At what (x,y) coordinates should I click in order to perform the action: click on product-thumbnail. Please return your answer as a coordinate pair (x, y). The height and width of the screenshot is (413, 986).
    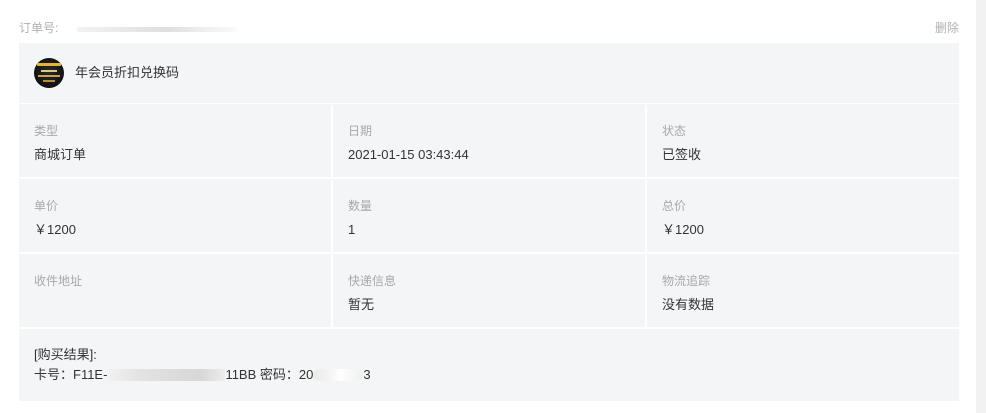
    Looking at the image, I should click on (49, 73).